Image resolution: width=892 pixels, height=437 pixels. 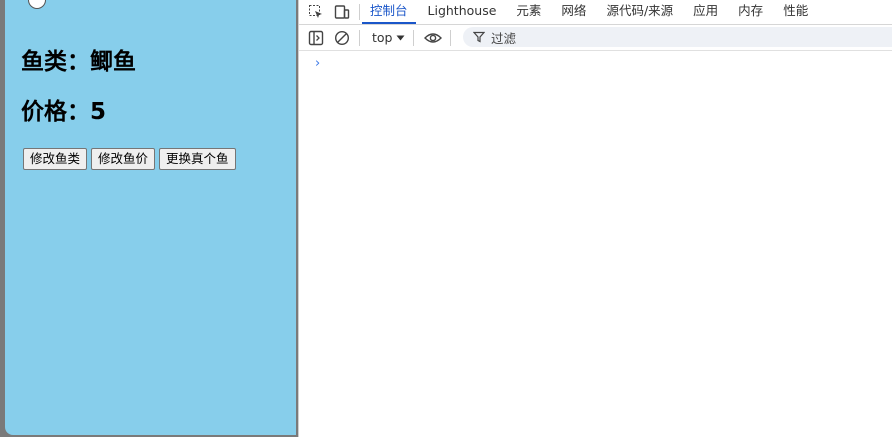 I want to click on live-expression-eye-icon, so click(x=433, y=38).